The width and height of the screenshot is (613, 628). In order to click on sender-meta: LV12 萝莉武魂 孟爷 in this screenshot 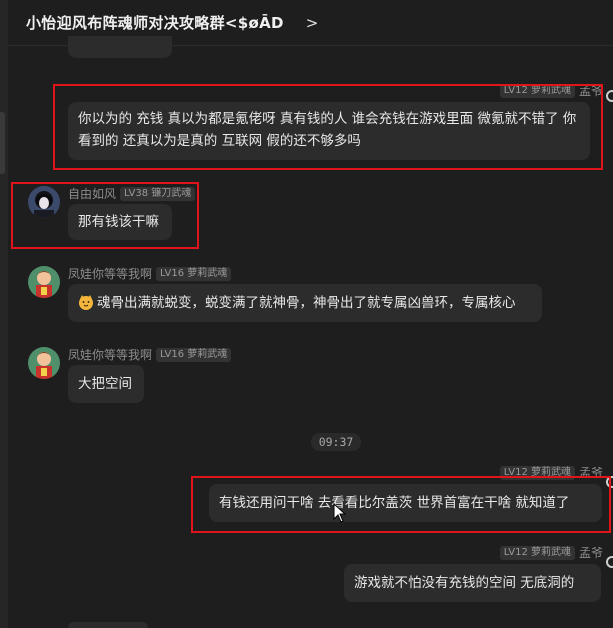, I will do `click(551, 552)`.